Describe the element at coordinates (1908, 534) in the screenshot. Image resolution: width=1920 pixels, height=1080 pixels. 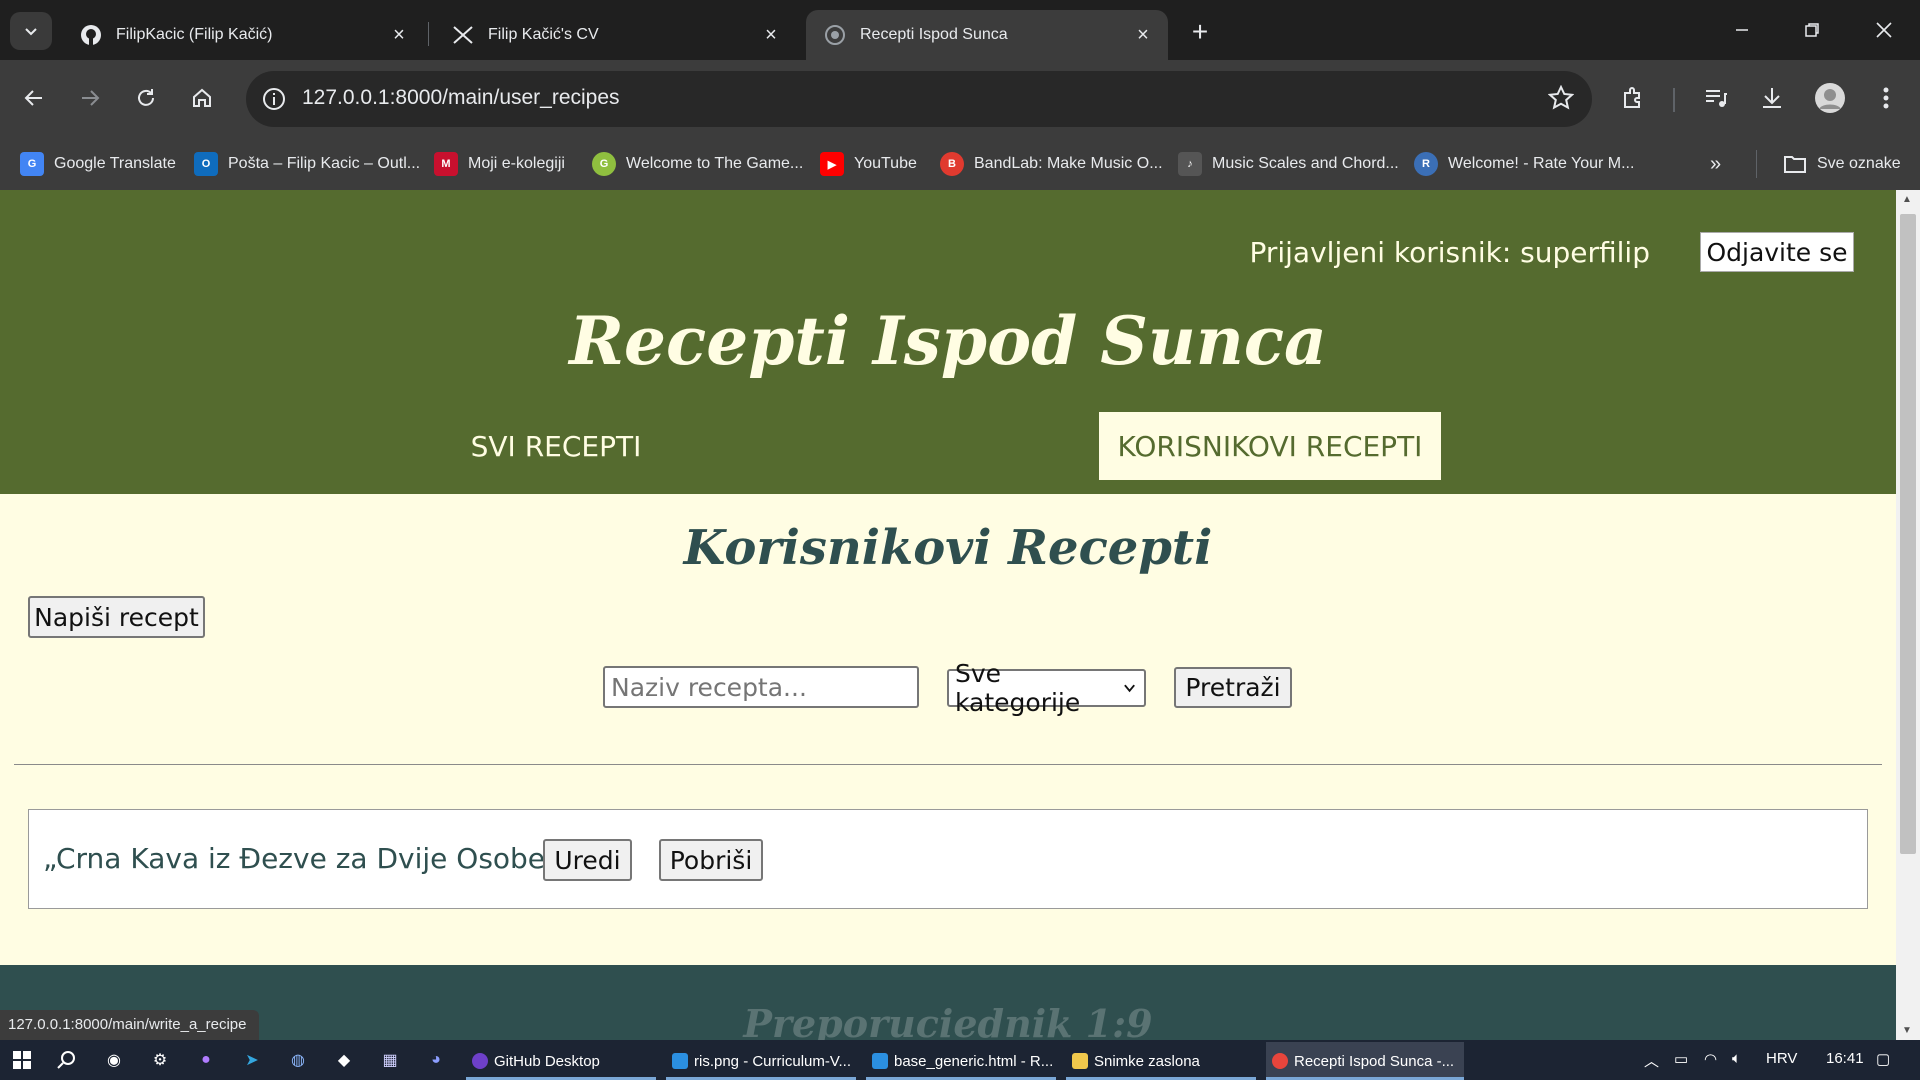
I see `scrollbar-thumb` at that location.